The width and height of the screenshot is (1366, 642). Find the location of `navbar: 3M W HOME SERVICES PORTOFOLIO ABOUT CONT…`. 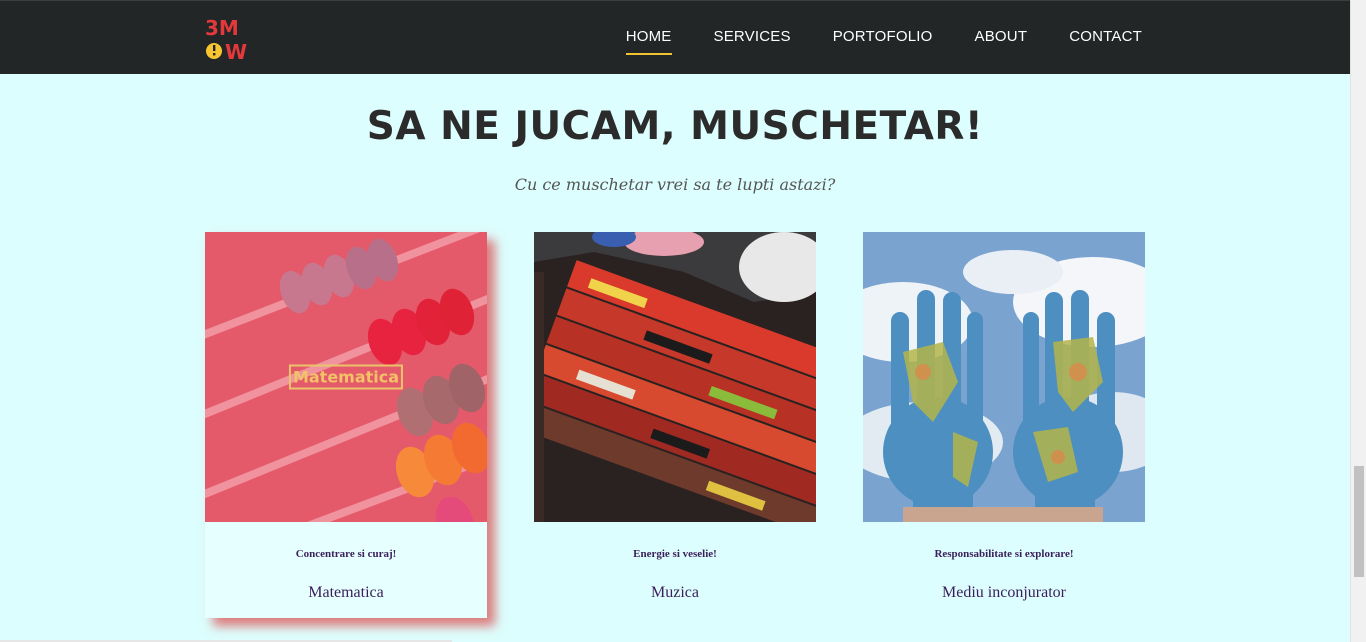

navbar: 3M W HOME SERVICES PORTOFOLIO ABOUT CONT… is located at coordinates (675, 37).